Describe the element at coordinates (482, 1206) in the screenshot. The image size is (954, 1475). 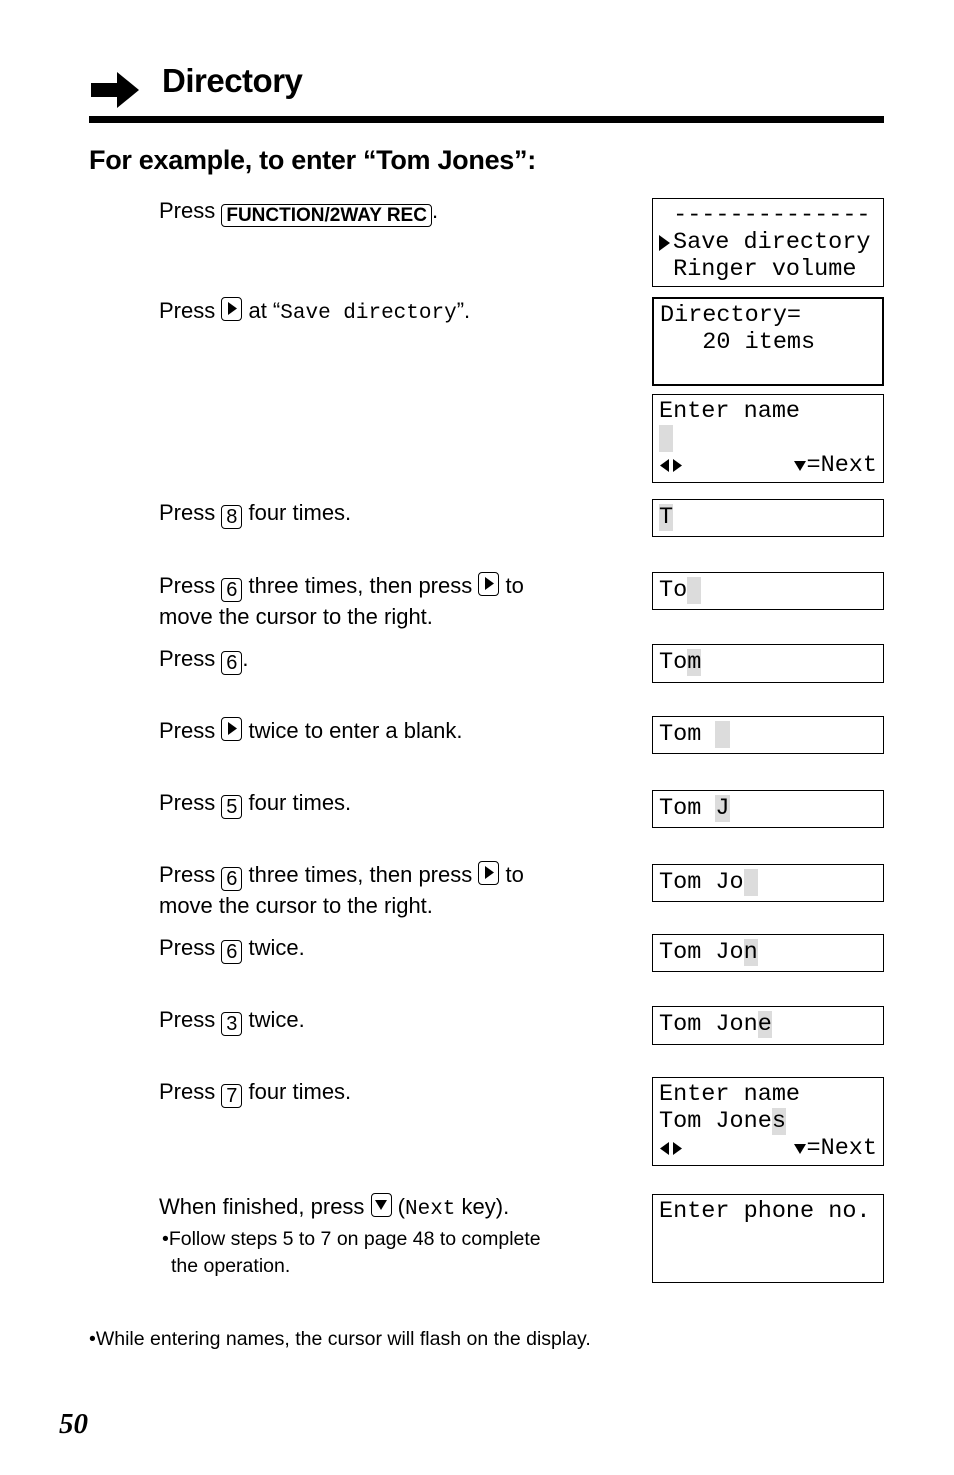
I see `step-text: key).` at that location.